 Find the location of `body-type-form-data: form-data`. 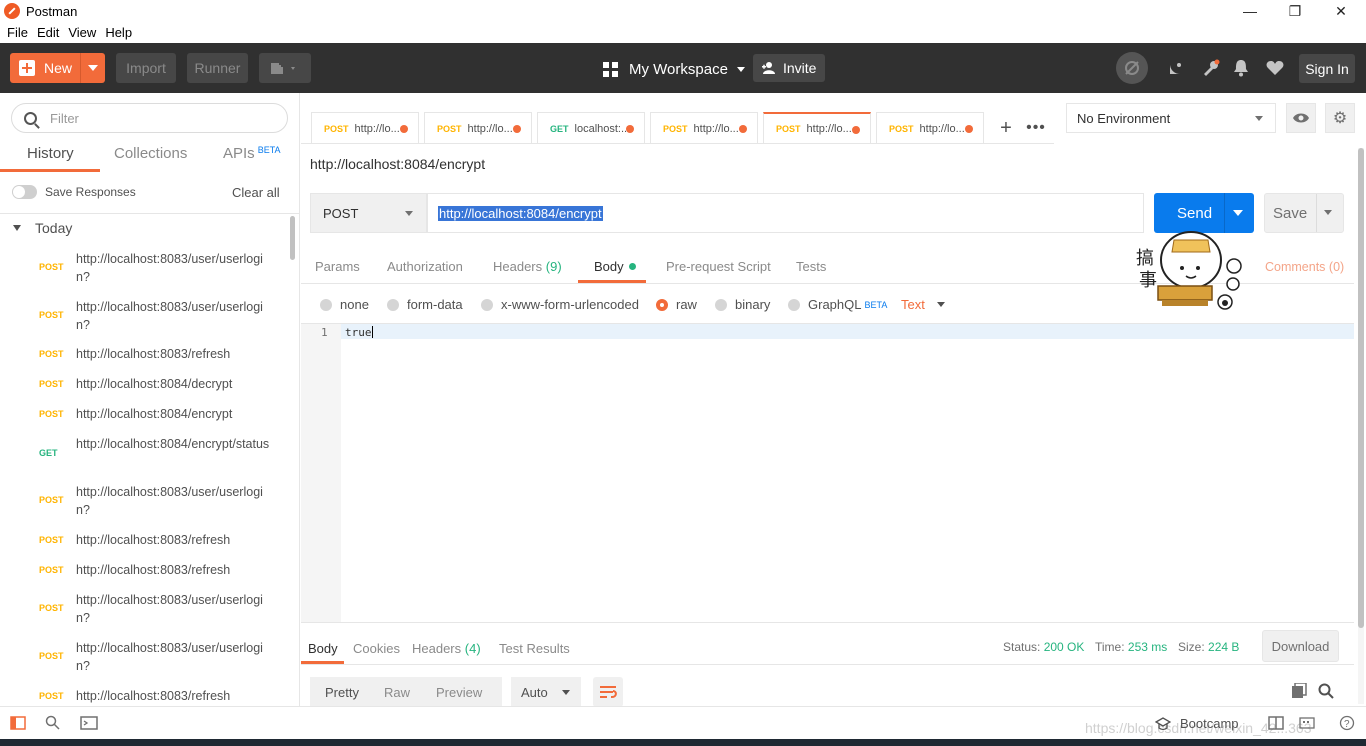

body-type-form-data: form-data is located at coordinates (425, 304).